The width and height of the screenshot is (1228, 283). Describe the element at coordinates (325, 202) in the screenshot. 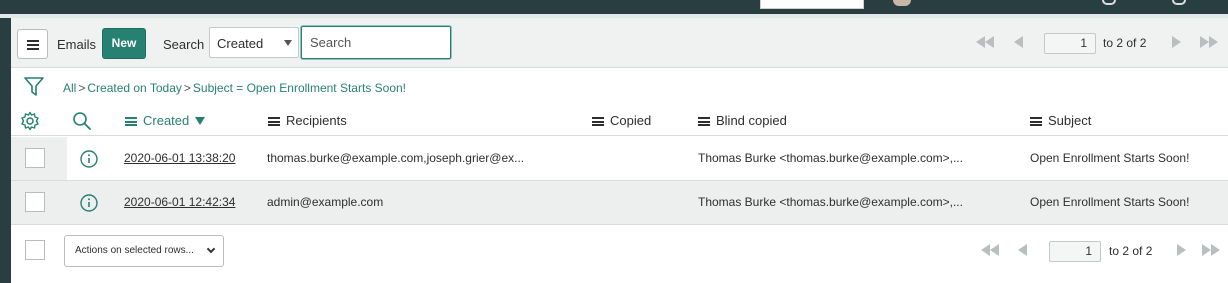

I see `recipients-cell: admin@example.com` at that location.